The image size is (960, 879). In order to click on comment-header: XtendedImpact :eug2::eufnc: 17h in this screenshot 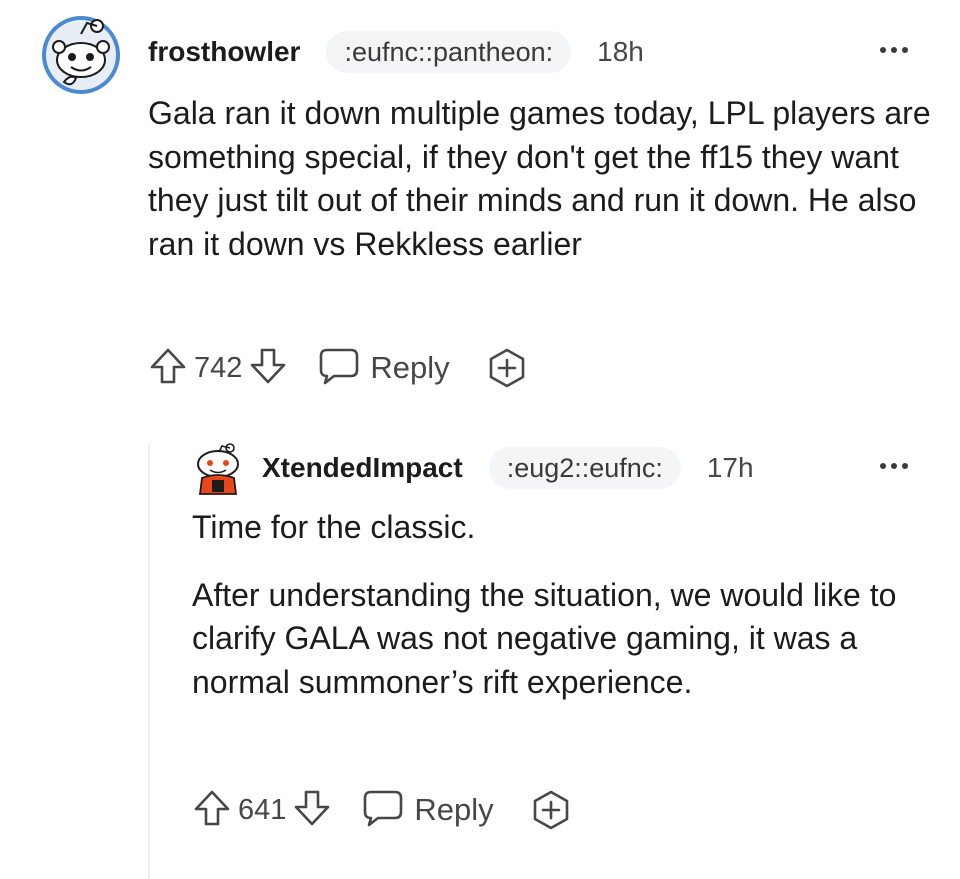, I will do `click(508, 468)`.